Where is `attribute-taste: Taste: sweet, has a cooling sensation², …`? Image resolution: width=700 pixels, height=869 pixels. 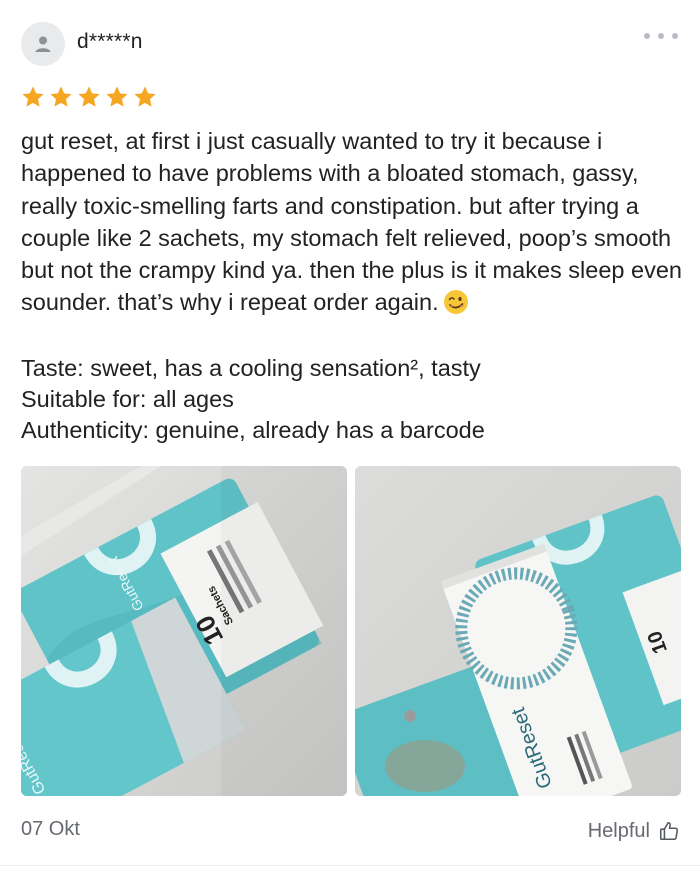 attribute-taste: Taste: sweet, has a cooling sensation², … is located at coordinates (251, 368).